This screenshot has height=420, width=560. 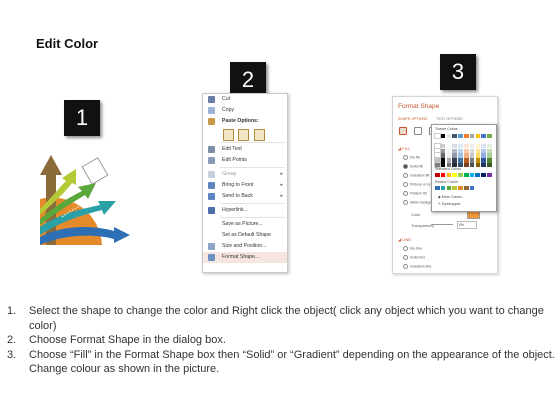 What do you see at coordinates (259, 135) in the screenshot?
I see `paste-text-icon` at bounding box center [259, 135].